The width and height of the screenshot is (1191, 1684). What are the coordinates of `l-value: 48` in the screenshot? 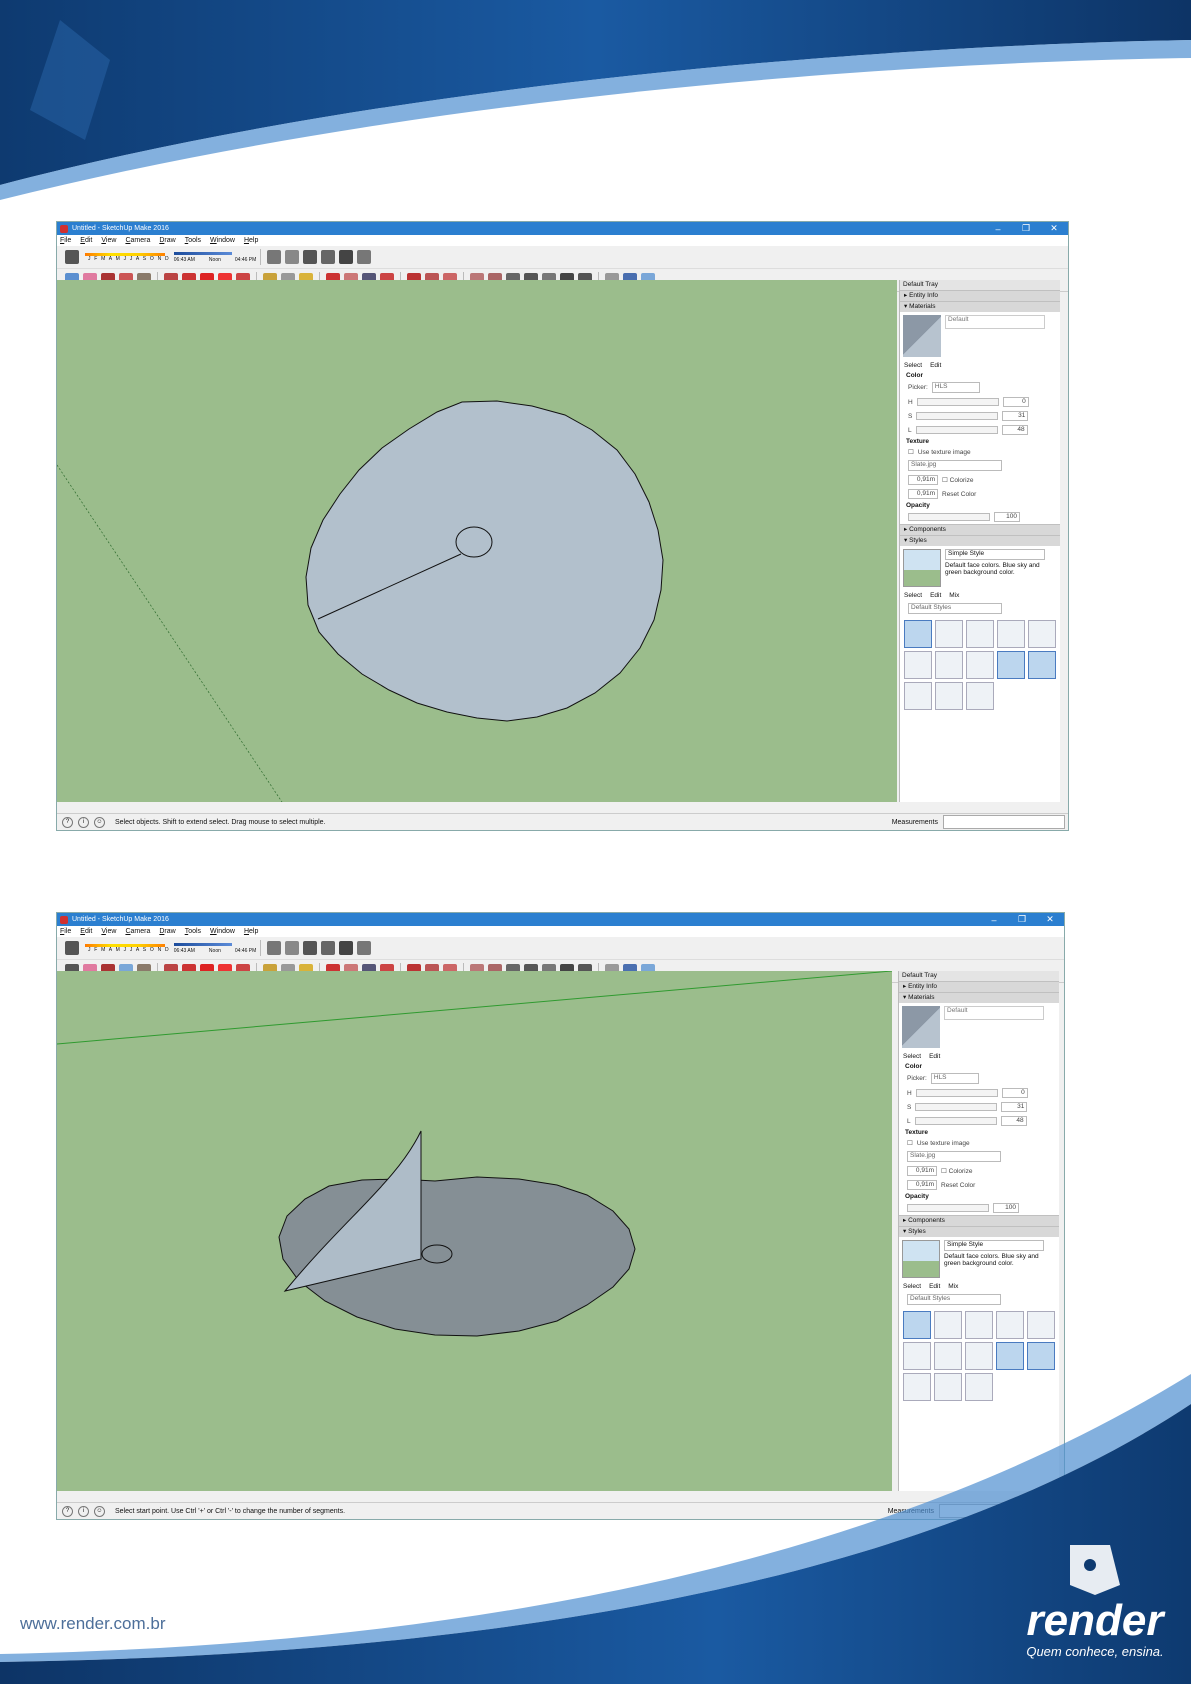 It's located at (1014, 430).